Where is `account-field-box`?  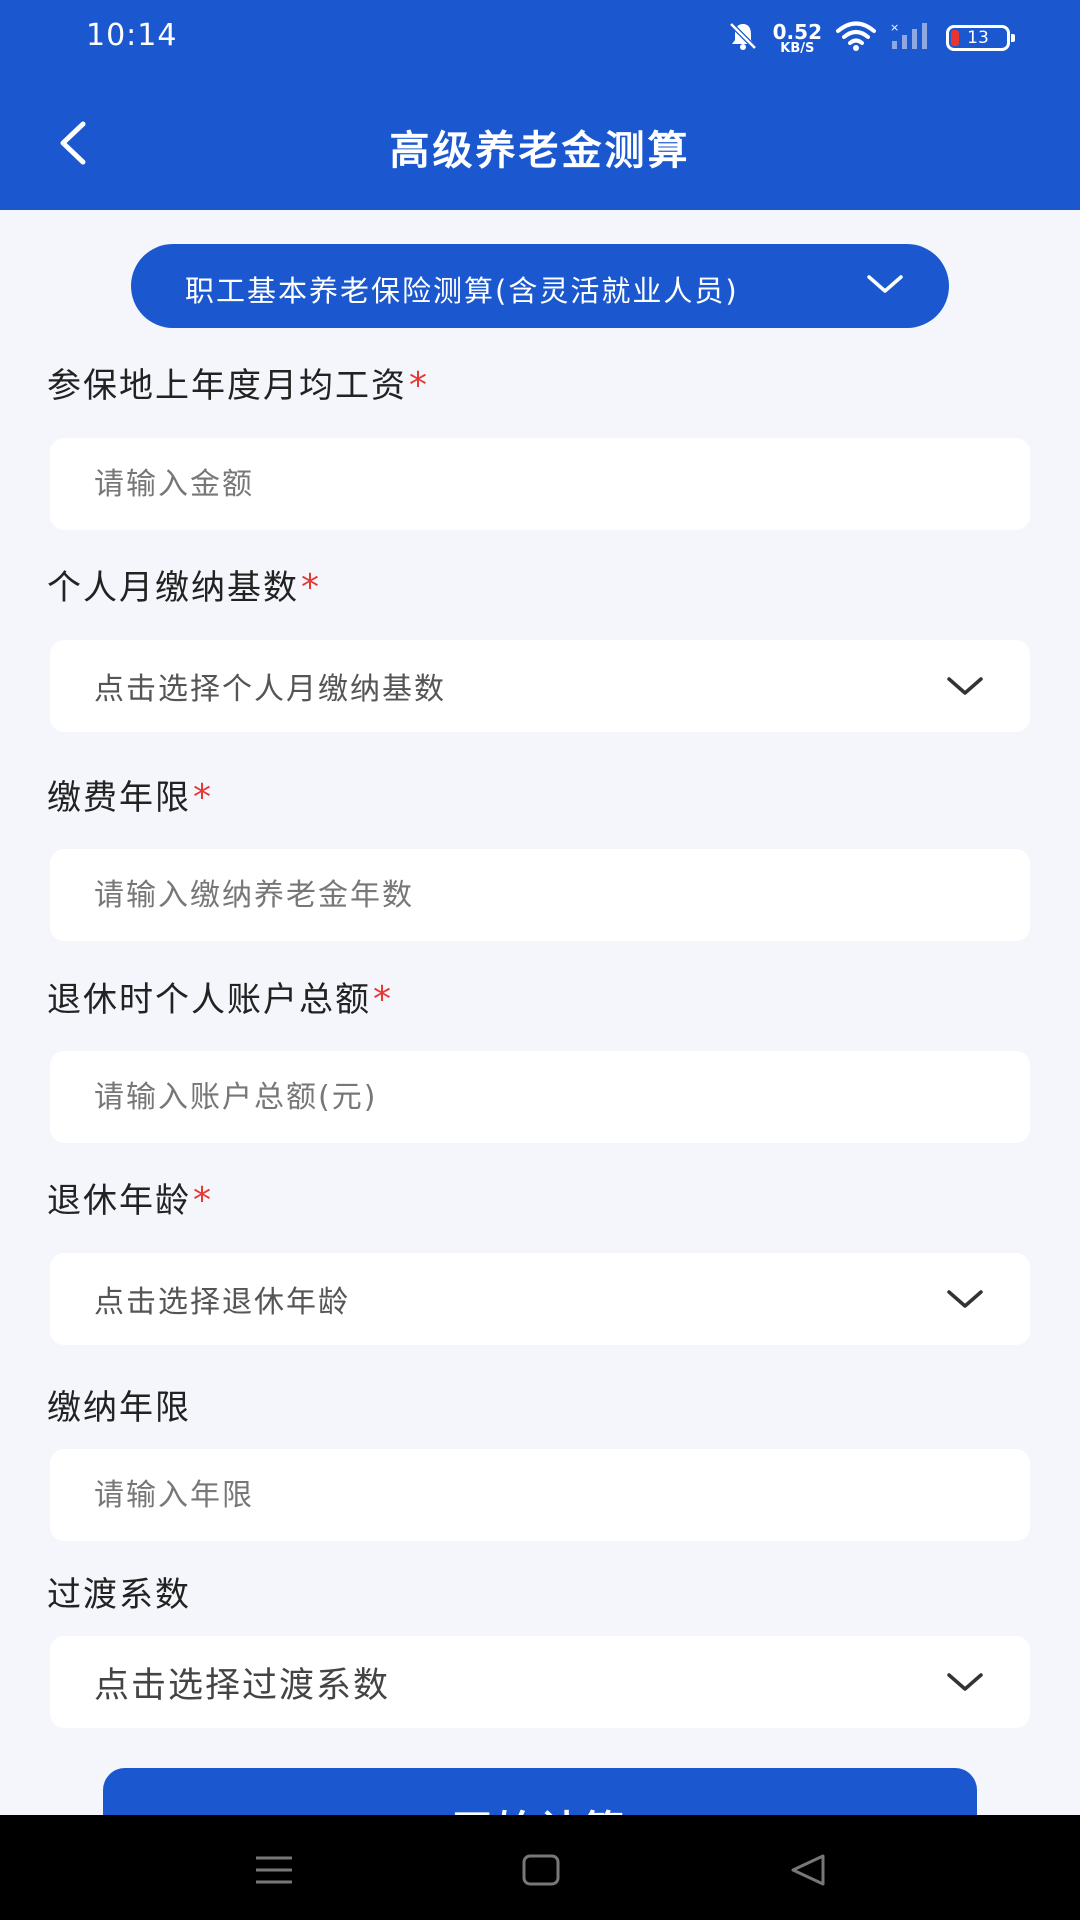 account-field-box is located at coordinates (540, 1097).